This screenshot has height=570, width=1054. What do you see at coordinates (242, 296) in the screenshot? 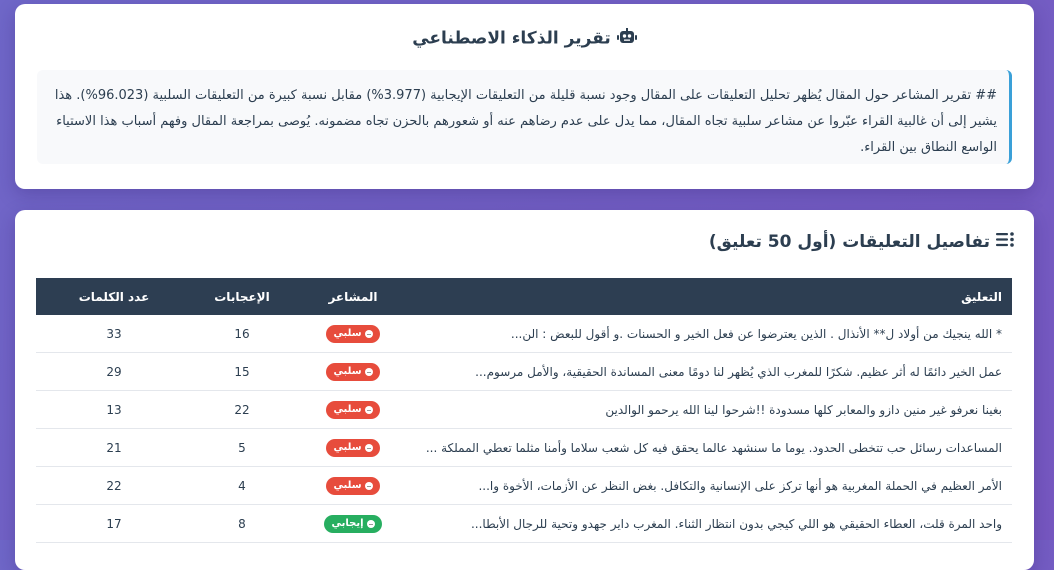
I see `header-likes: الإعجابات` at bounding box center [242, 296].